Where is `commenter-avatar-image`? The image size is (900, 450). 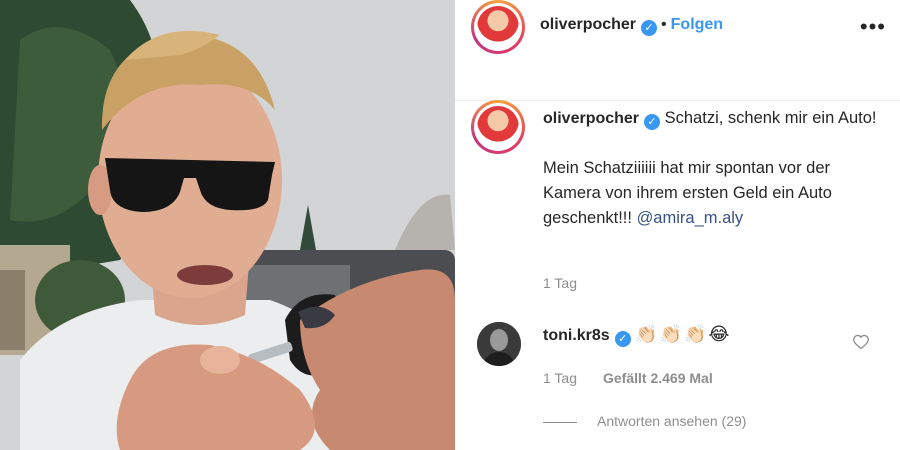
commenter-avatar-image is located at coordinates (499, 344).